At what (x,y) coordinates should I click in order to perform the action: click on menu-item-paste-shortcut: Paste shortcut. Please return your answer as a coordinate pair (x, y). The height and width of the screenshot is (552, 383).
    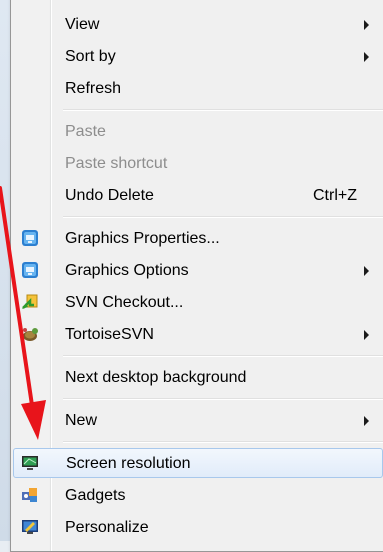
    Looking at the image, I should click on (198, 163).